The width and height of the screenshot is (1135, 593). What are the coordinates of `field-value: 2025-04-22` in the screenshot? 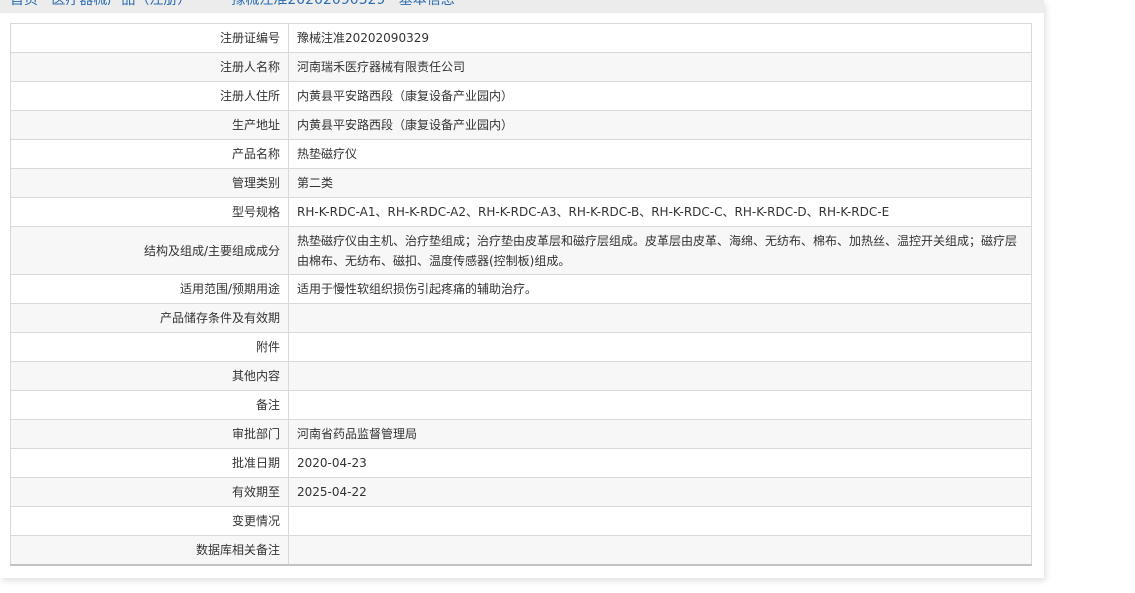 It's located at (660, 492).